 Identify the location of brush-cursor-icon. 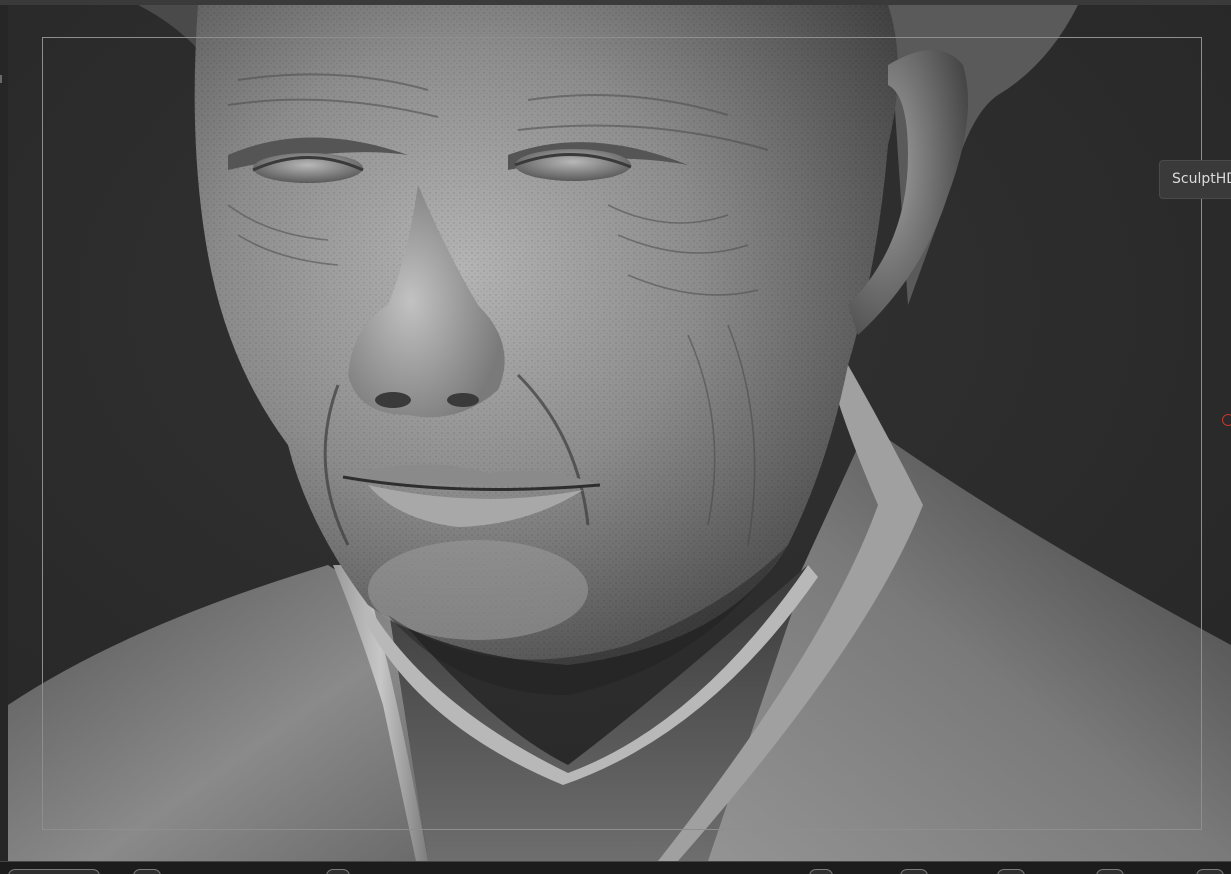
(1226, 420).